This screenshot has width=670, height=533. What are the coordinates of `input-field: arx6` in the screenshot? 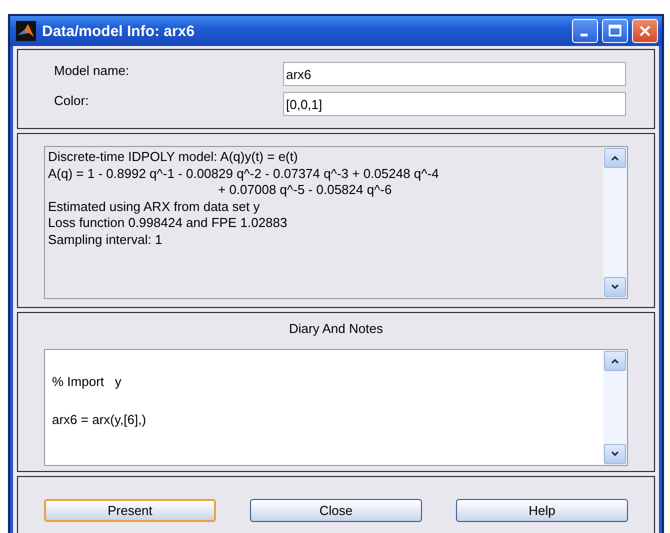 It's located at (454, 74).